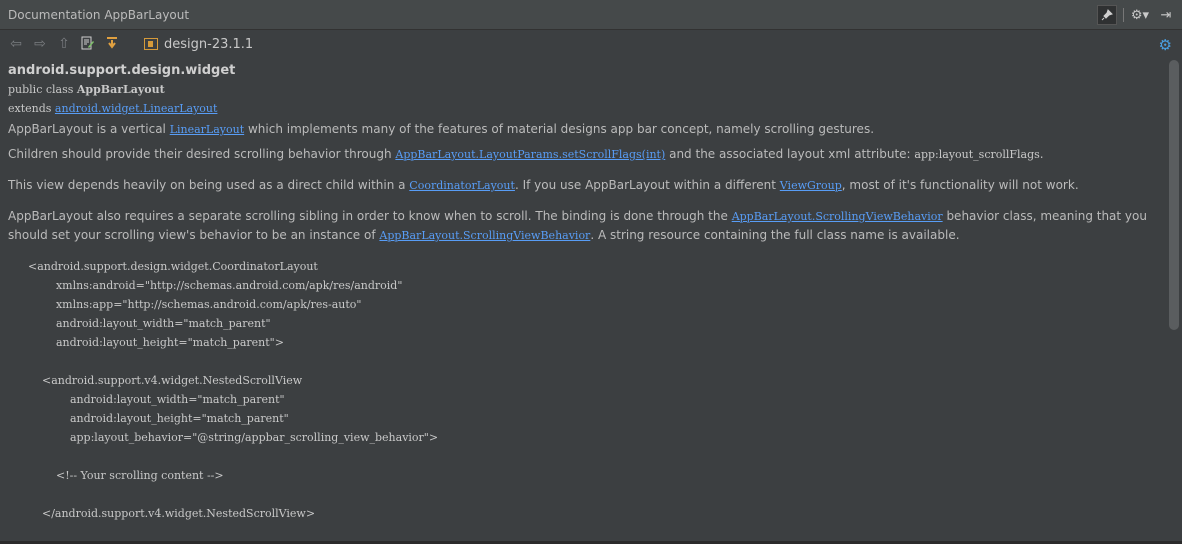  Describe the element at coordinates (1166, 15) in the screenshot. I see `hide-icon: ⇥` at that location.